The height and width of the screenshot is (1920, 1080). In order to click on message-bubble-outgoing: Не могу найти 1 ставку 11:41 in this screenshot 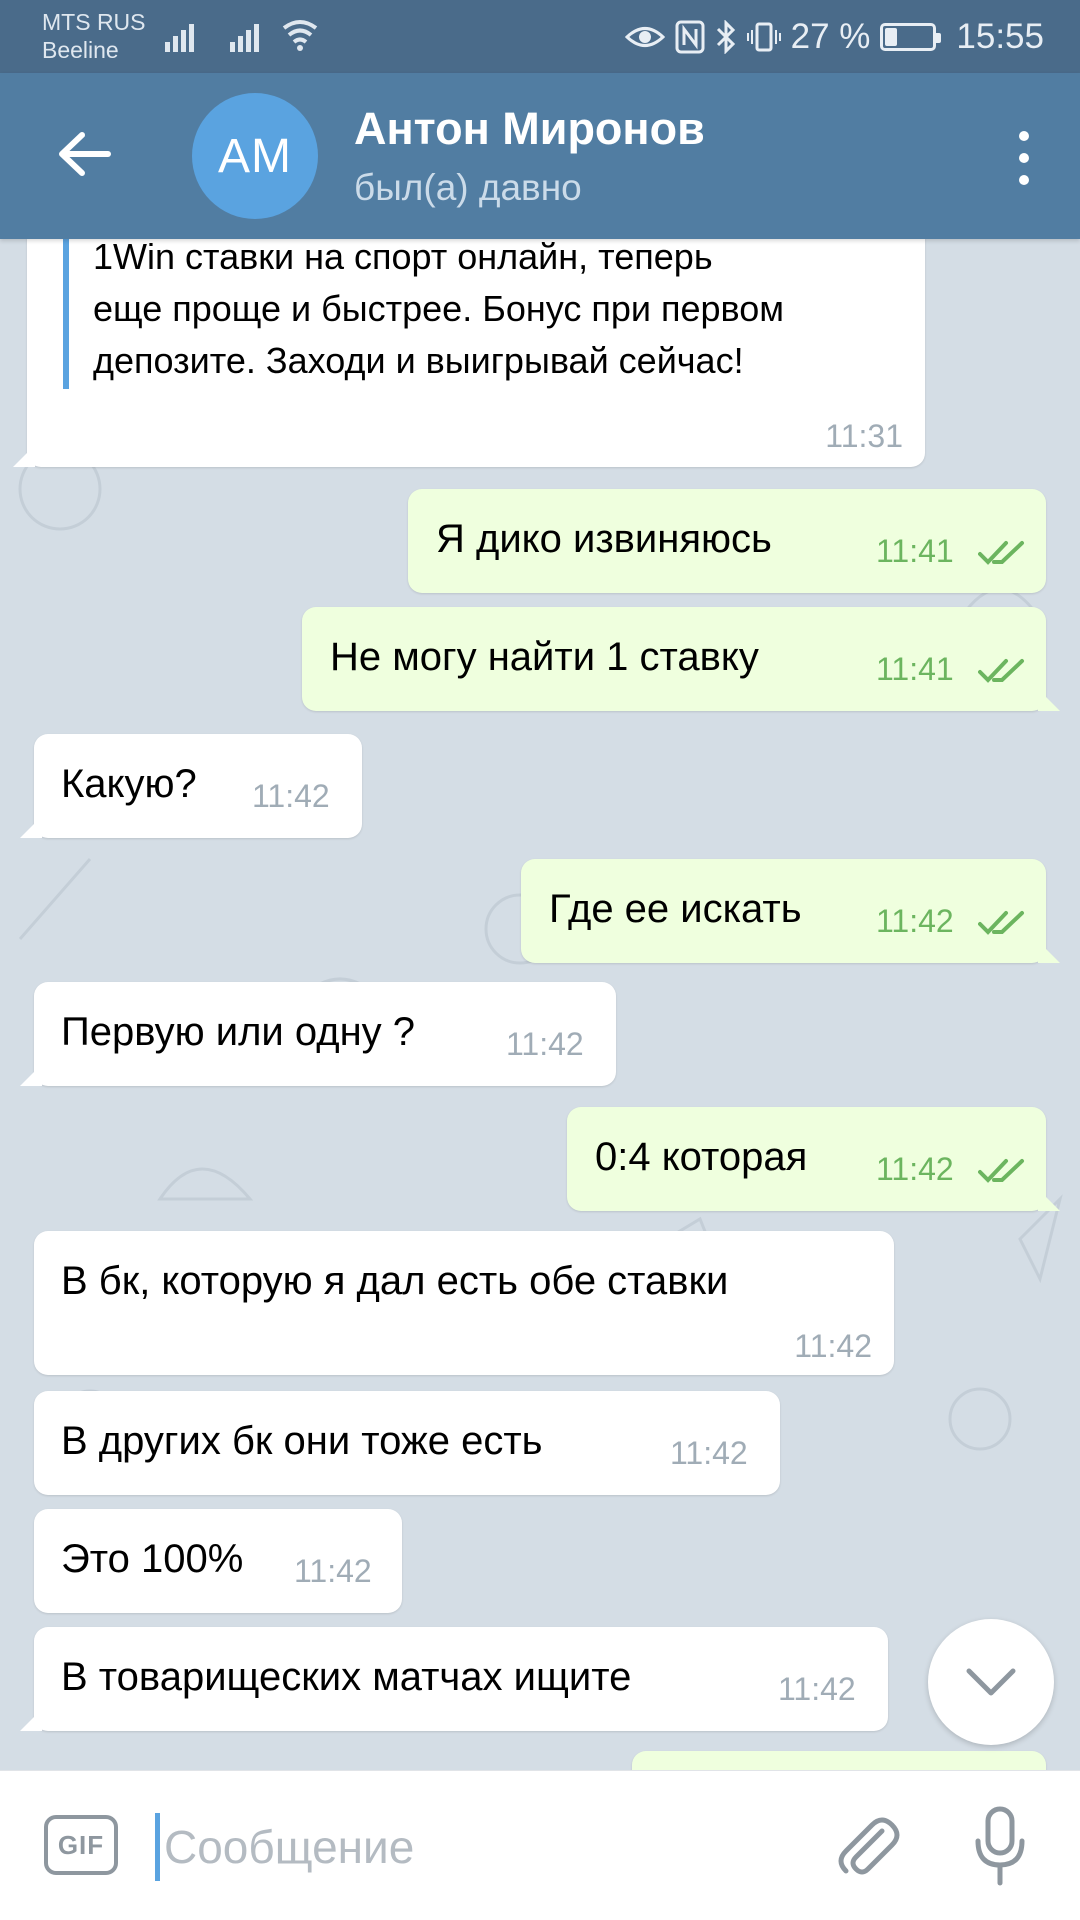, I will do `click(681, 659)`.